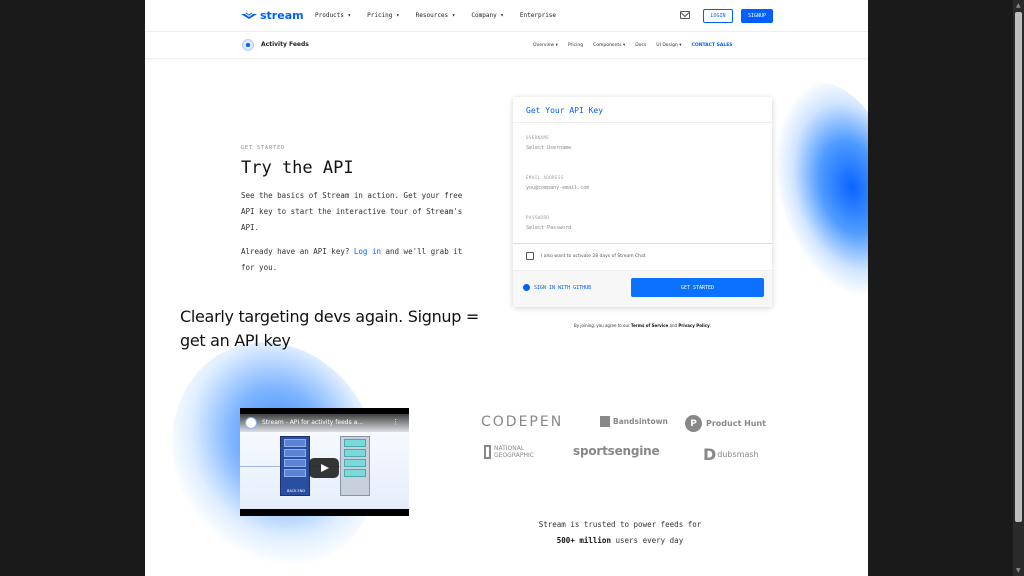  What do you see at coordinates (710, 454) in the screenshot?
I see `dubsmash-icon: D` at bounding box center [710, 454].